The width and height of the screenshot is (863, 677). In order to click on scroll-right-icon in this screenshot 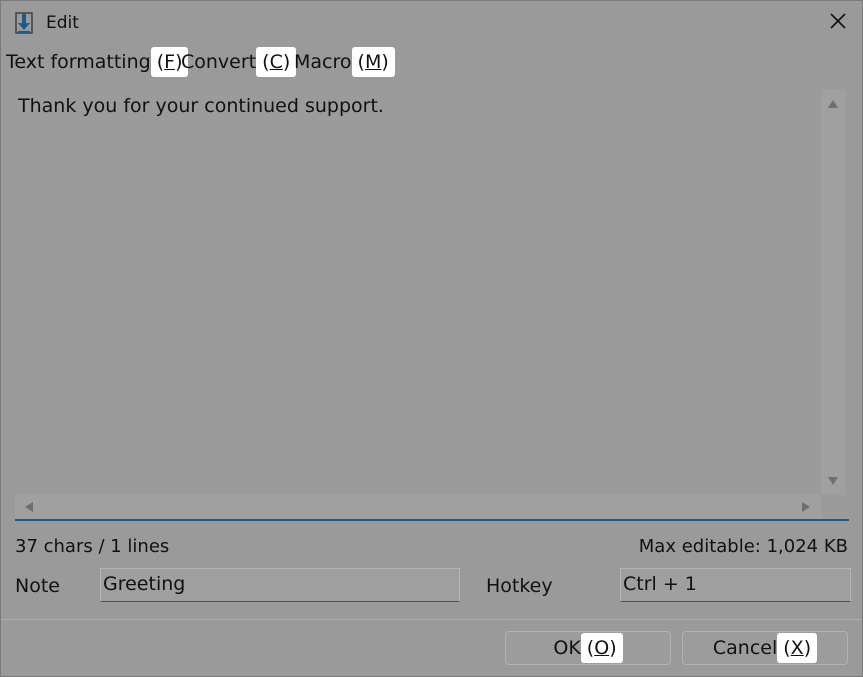, I will do `click(806, 507)`.